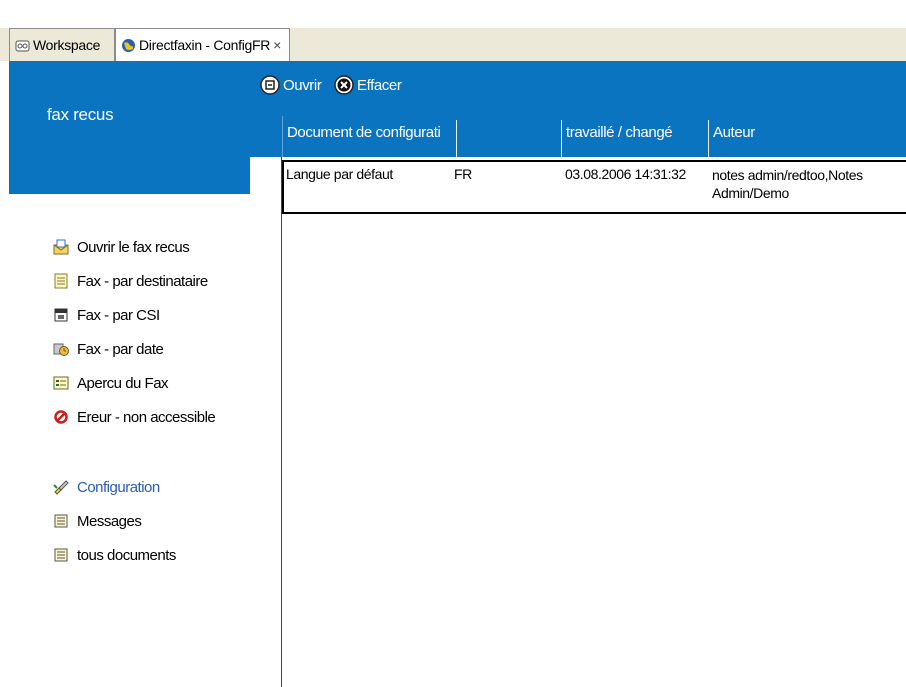 The height and width of the screenshot is (687, 906). Describe the element at coordinates (734, 132) in the screenshot. I see `column-header-author: Auteur` at that location.